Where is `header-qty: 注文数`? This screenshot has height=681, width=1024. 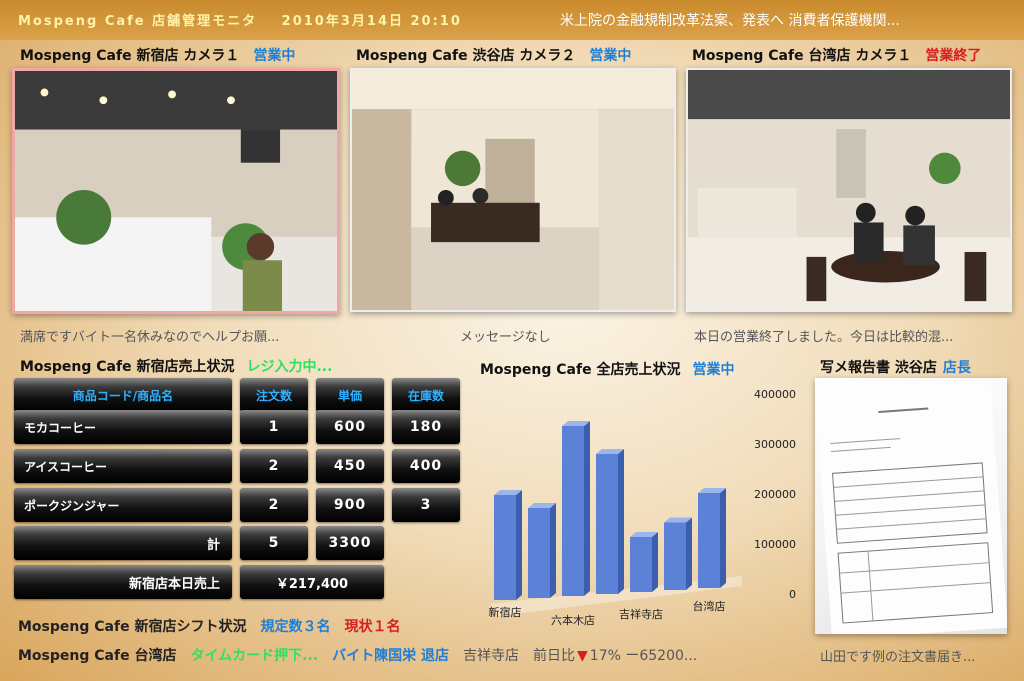
header-qty: 注文数 is located at coordinates (274, 395).